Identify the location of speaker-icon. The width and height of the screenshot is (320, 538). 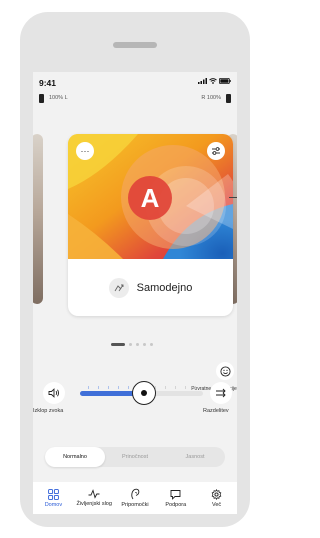
(53, 393).